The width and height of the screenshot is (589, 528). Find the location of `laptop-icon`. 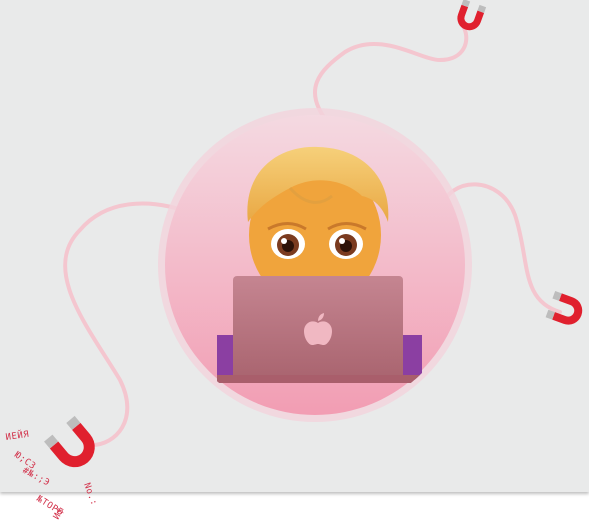

laptop-icon is located at coordinates (319, 329).